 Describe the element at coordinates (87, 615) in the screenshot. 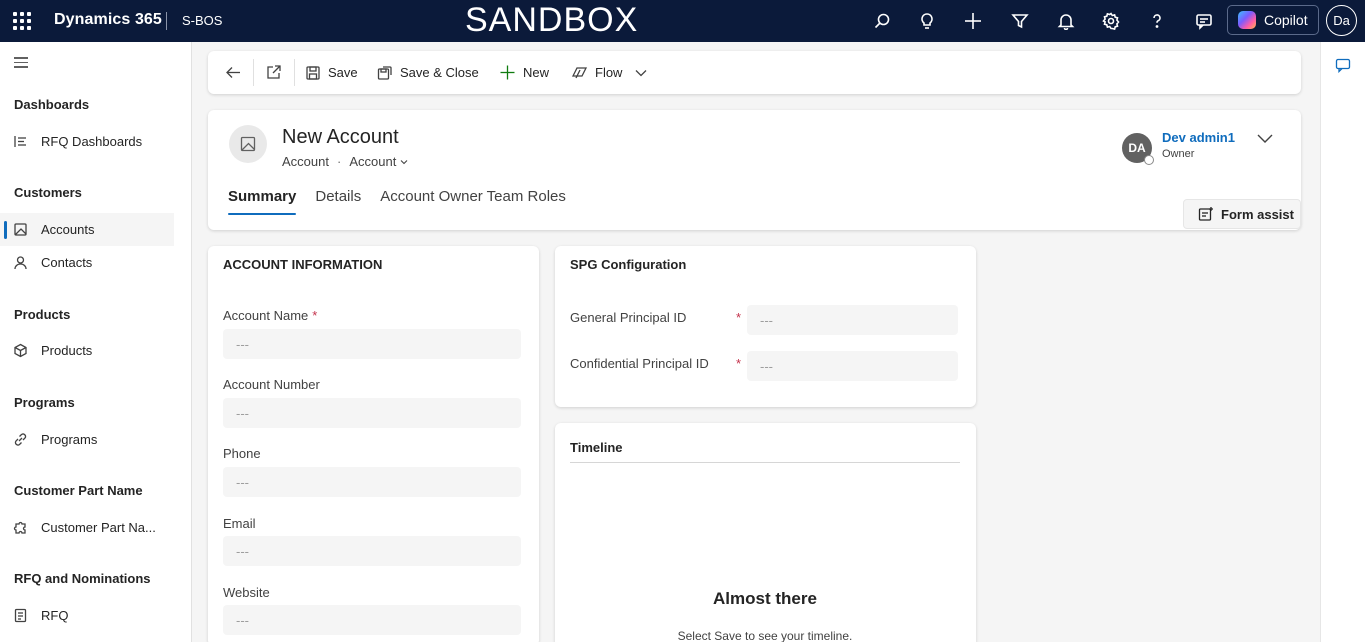

I see `sidebar-item-rfq: RFQ` at that location.